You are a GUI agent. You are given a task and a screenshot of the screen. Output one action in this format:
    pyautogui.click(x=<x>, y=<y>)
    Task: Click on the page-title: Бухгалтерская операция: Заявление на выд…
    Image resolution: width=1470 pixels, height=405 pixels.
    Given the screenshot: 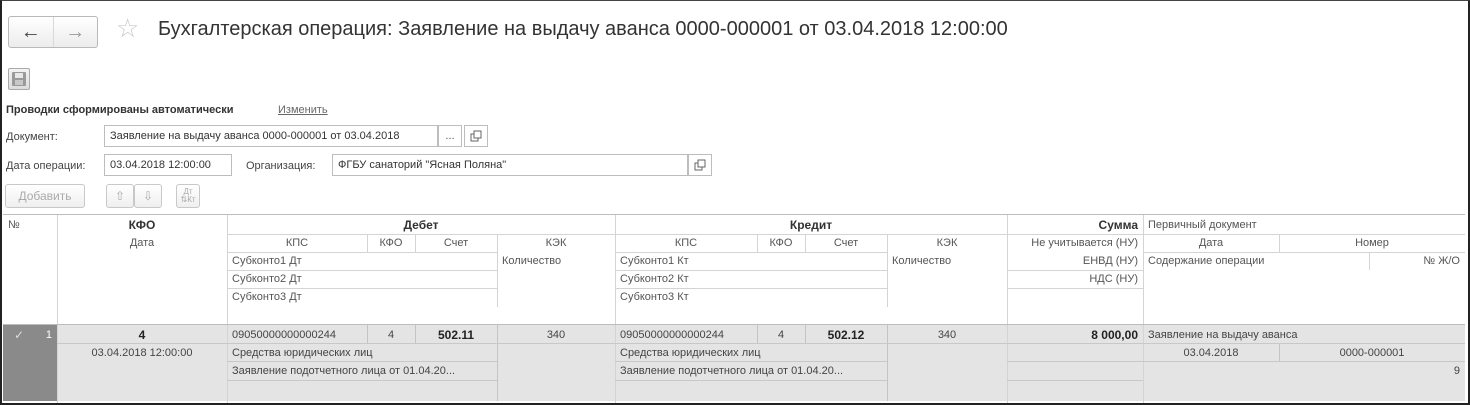 What is the action you would take?
    pyautogui.click(x=583, y=29)
    